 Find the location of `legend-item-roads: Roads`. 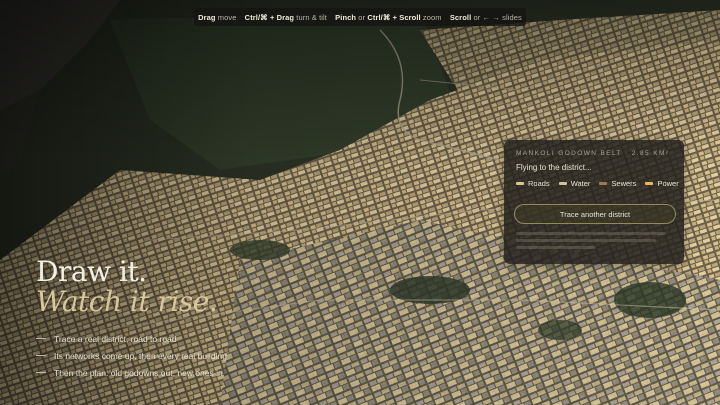

legend-item-roads: Roads is located at coordinates (533, 183).